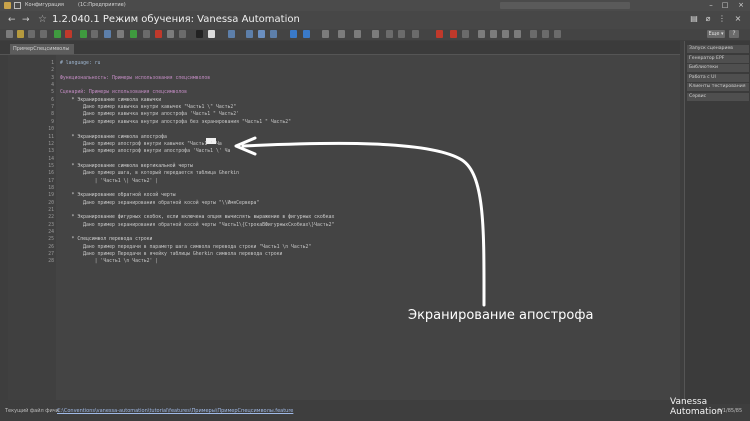  I want to click on brand-watermark: Vanessa Automation, so click(696, 407).